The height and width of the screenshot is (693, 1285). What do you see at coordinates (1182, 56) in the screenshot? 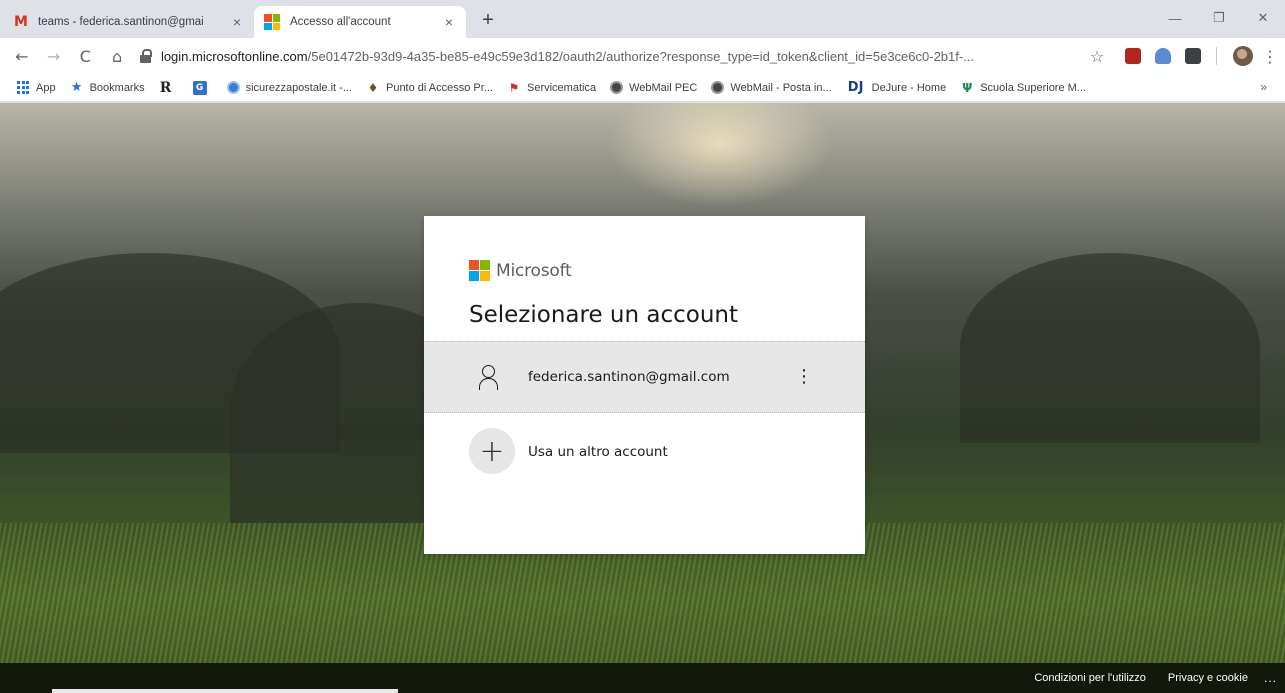
I see `toolbar-icons: ☆ ⋮` at bounding box center [1182, 56].